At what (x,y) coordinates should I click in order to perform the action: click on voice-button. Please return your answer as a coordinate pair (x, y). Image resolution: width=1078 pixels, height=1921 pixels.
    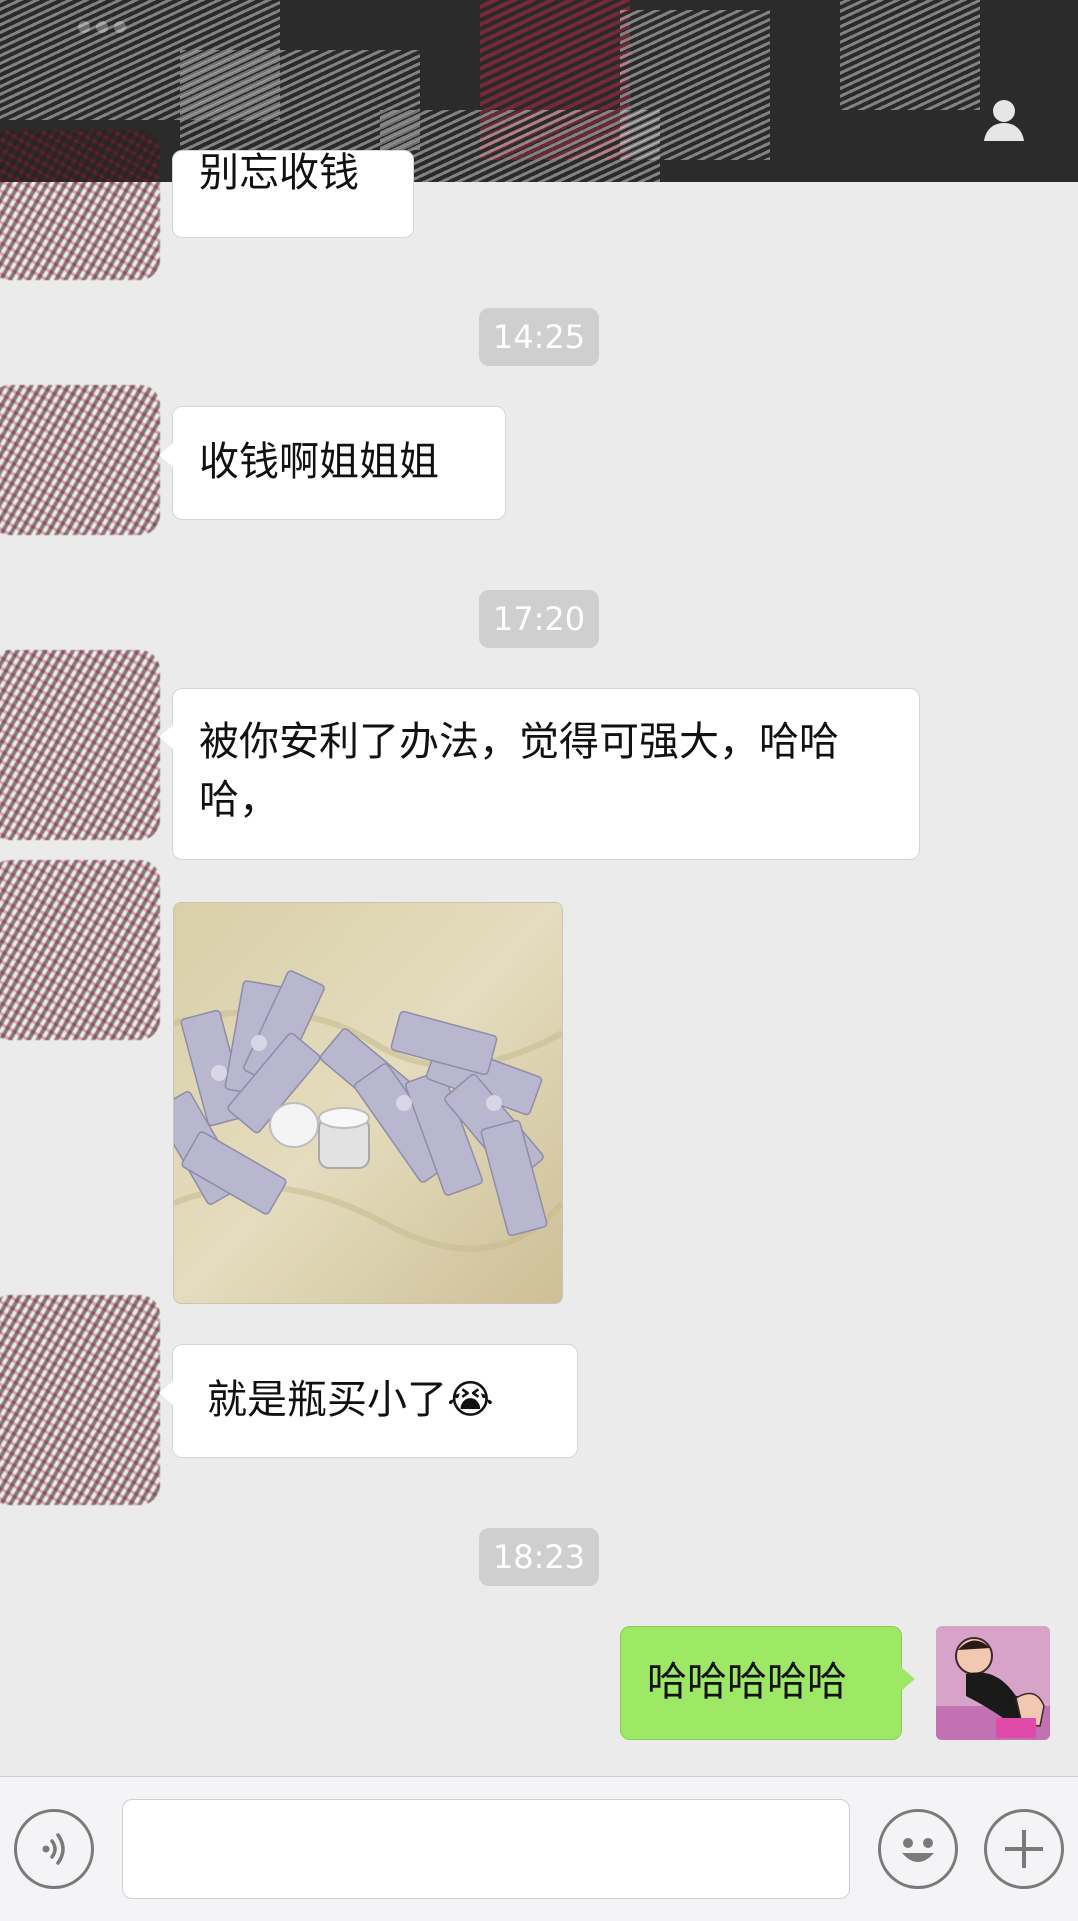
    Looking at the image, I should click on (54, 1849).